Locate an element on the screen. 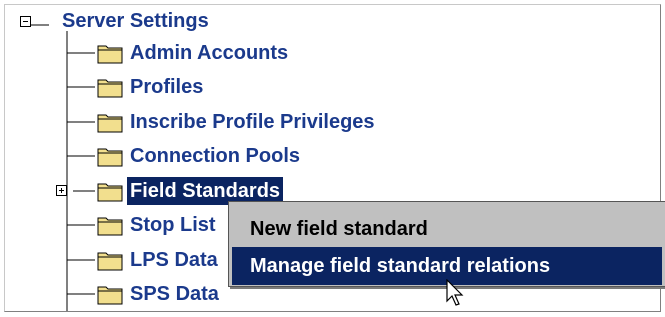 The width and height of the screenshot is (665, 317). tree-node-label: Profiles is located at coordinates (167, 87).